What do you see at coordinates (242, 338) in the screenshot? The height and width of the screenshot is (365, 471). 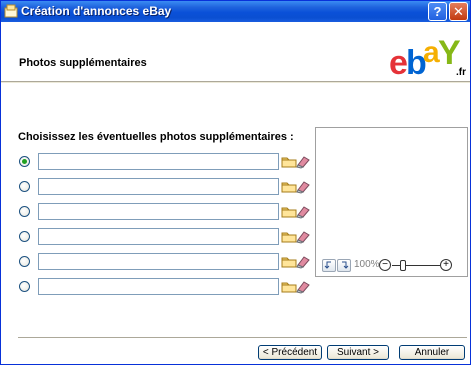 I see `footer-separator` at bounding box center [242, 338].